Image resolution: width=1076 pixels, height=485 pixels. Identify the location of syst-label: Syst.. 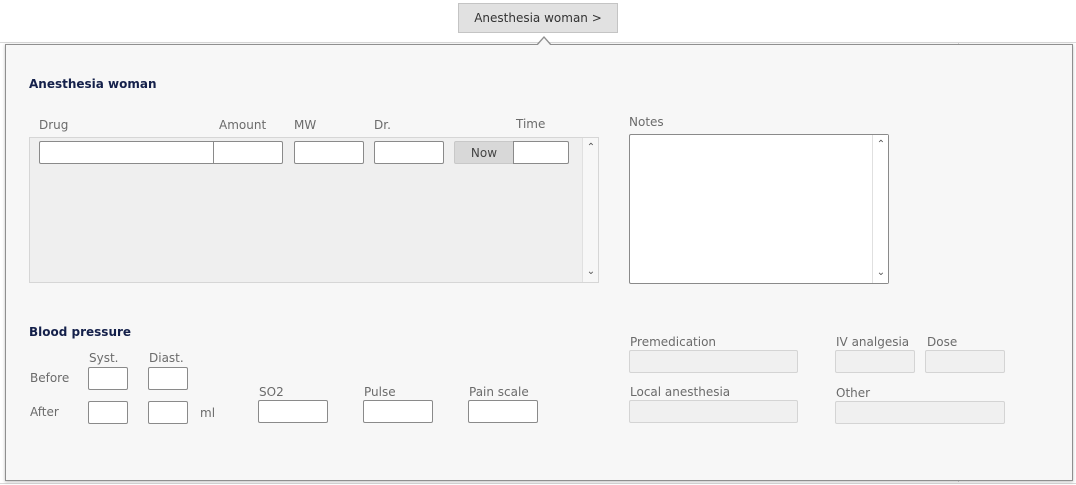
(104, 358).